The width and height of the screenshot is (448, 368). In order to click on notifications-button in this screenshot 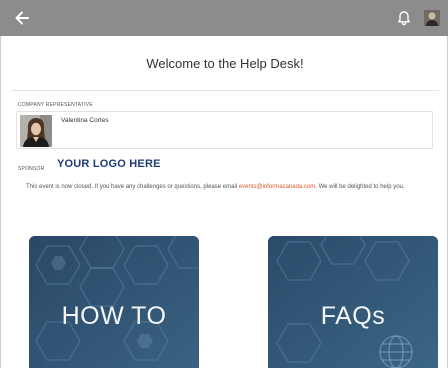, I will do `click(404, 18)`.